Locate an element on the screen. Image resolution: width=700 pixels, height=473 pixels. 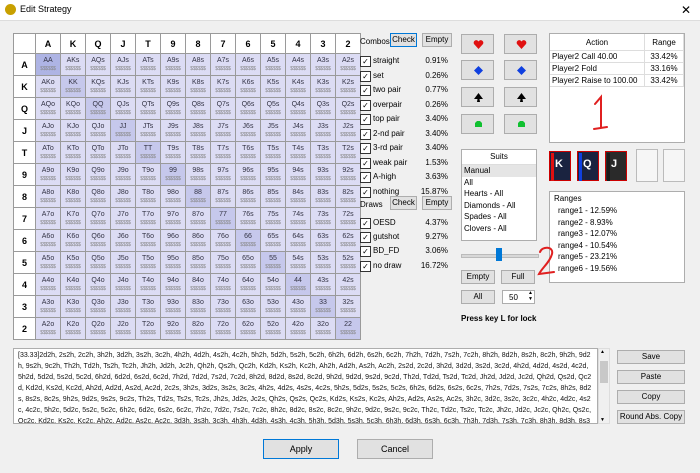
suit-filter-spades-suited is located at coordinates (520, 97).